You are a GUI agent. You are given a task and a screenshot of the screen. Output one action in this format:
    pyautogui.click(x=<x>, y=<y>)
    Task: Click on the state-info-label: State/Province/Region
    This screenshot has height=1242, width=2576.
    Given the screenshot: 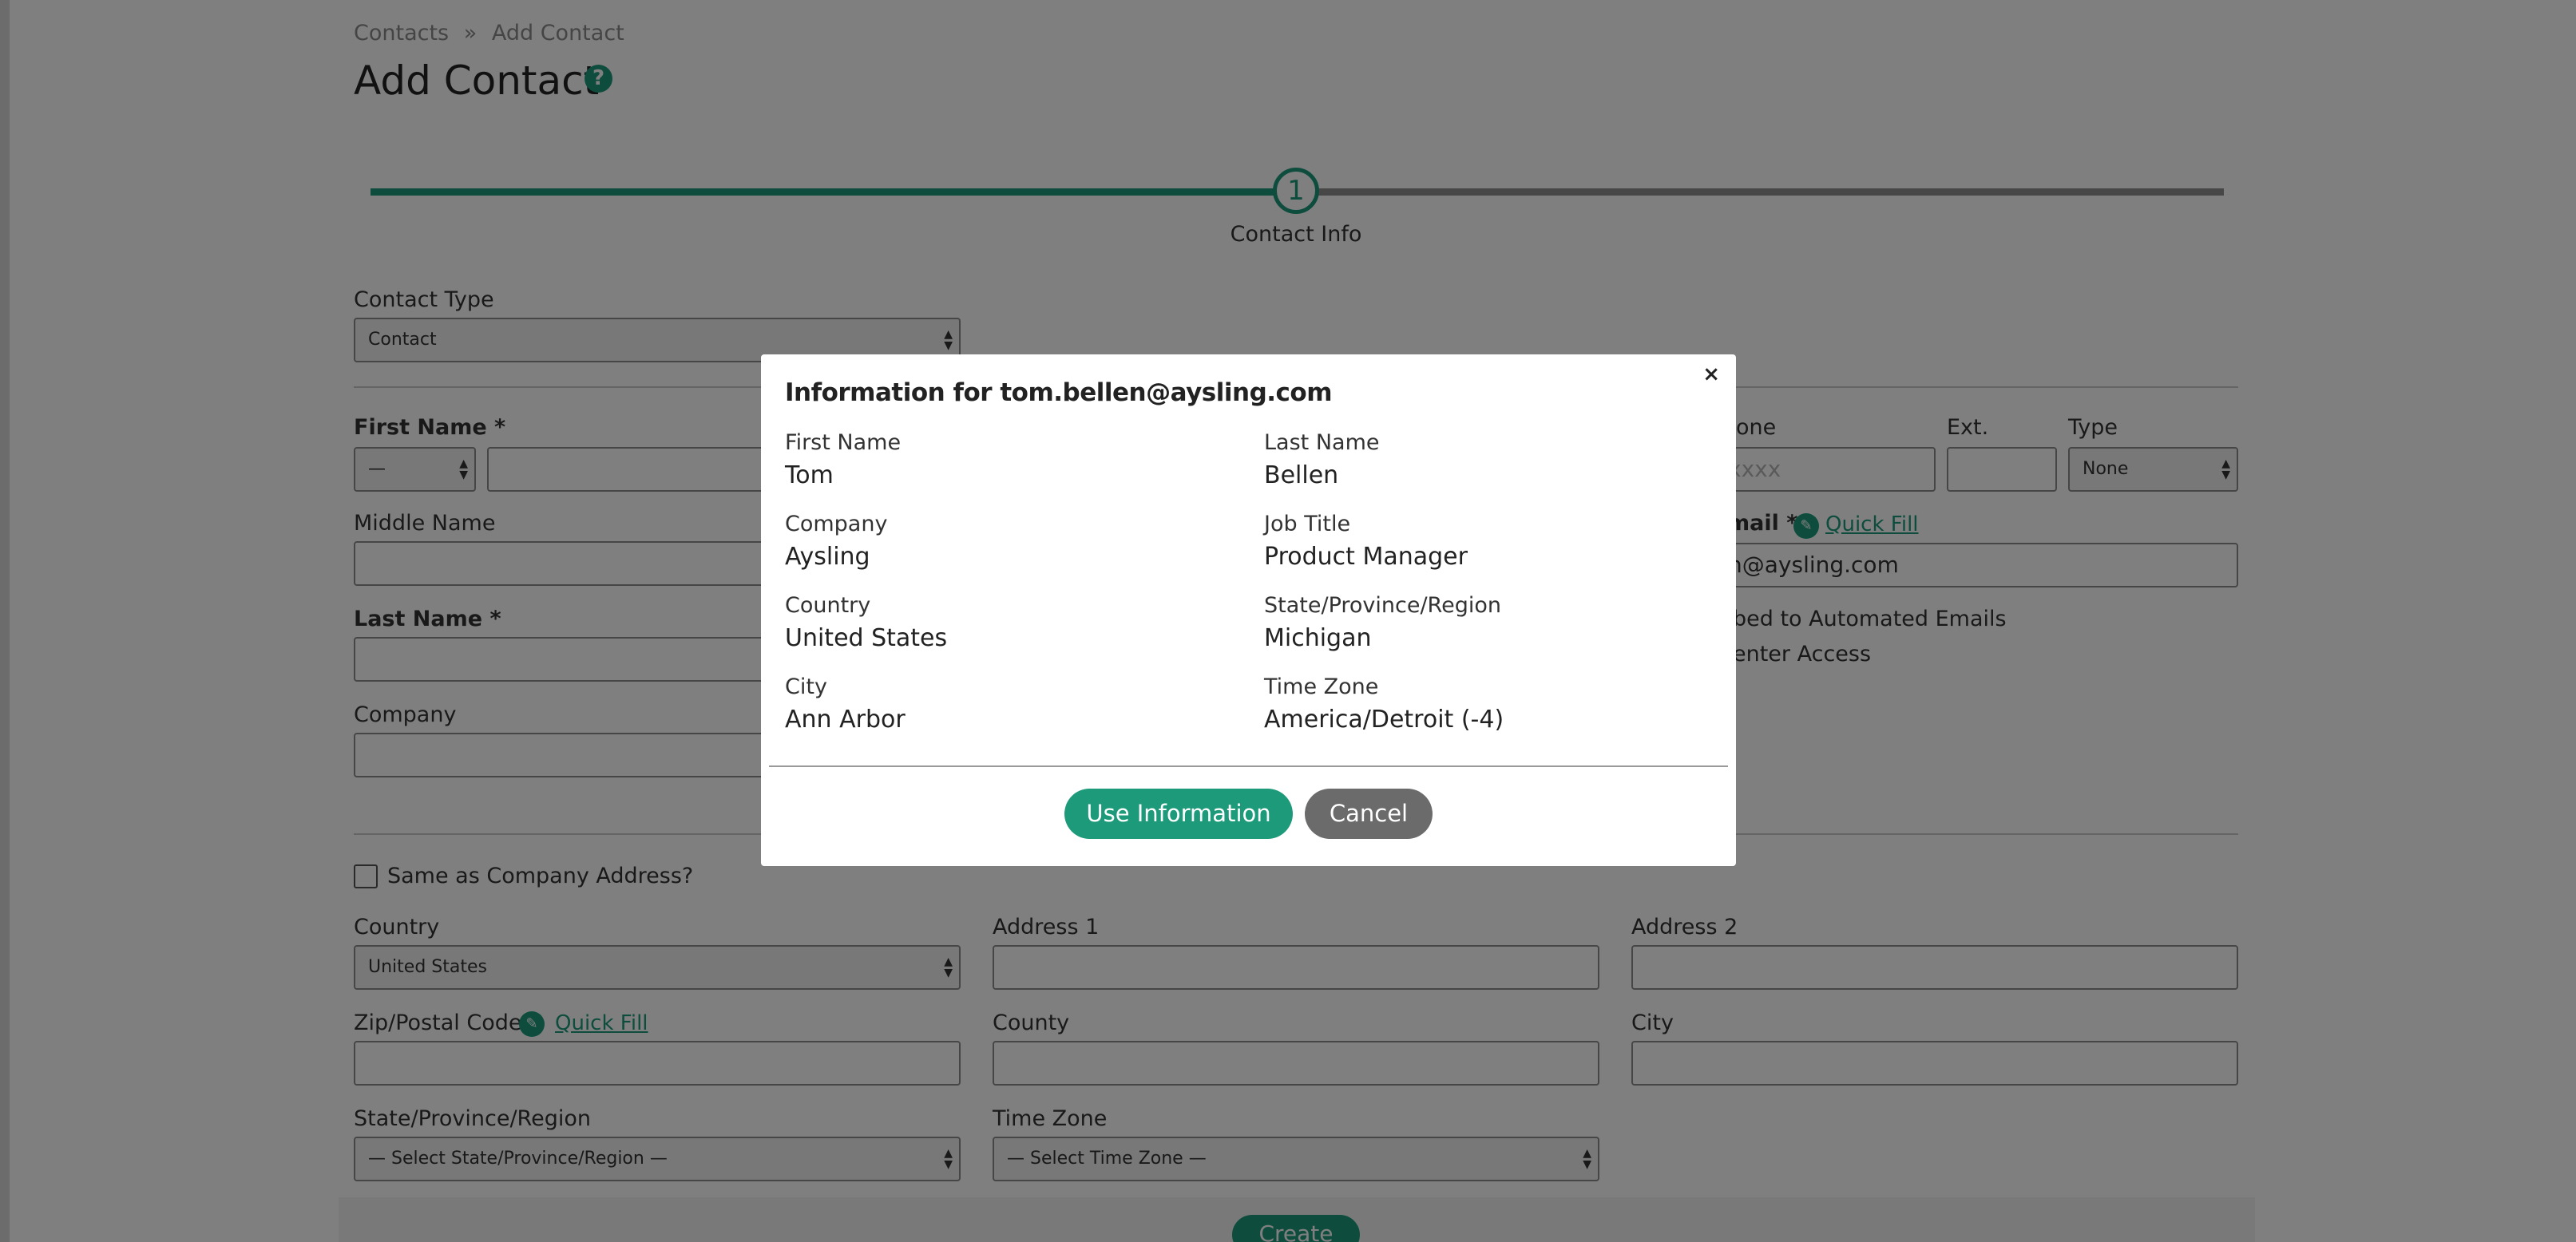 What is the action you would take?
    pyautogui.click(x=1382, y=605)
    